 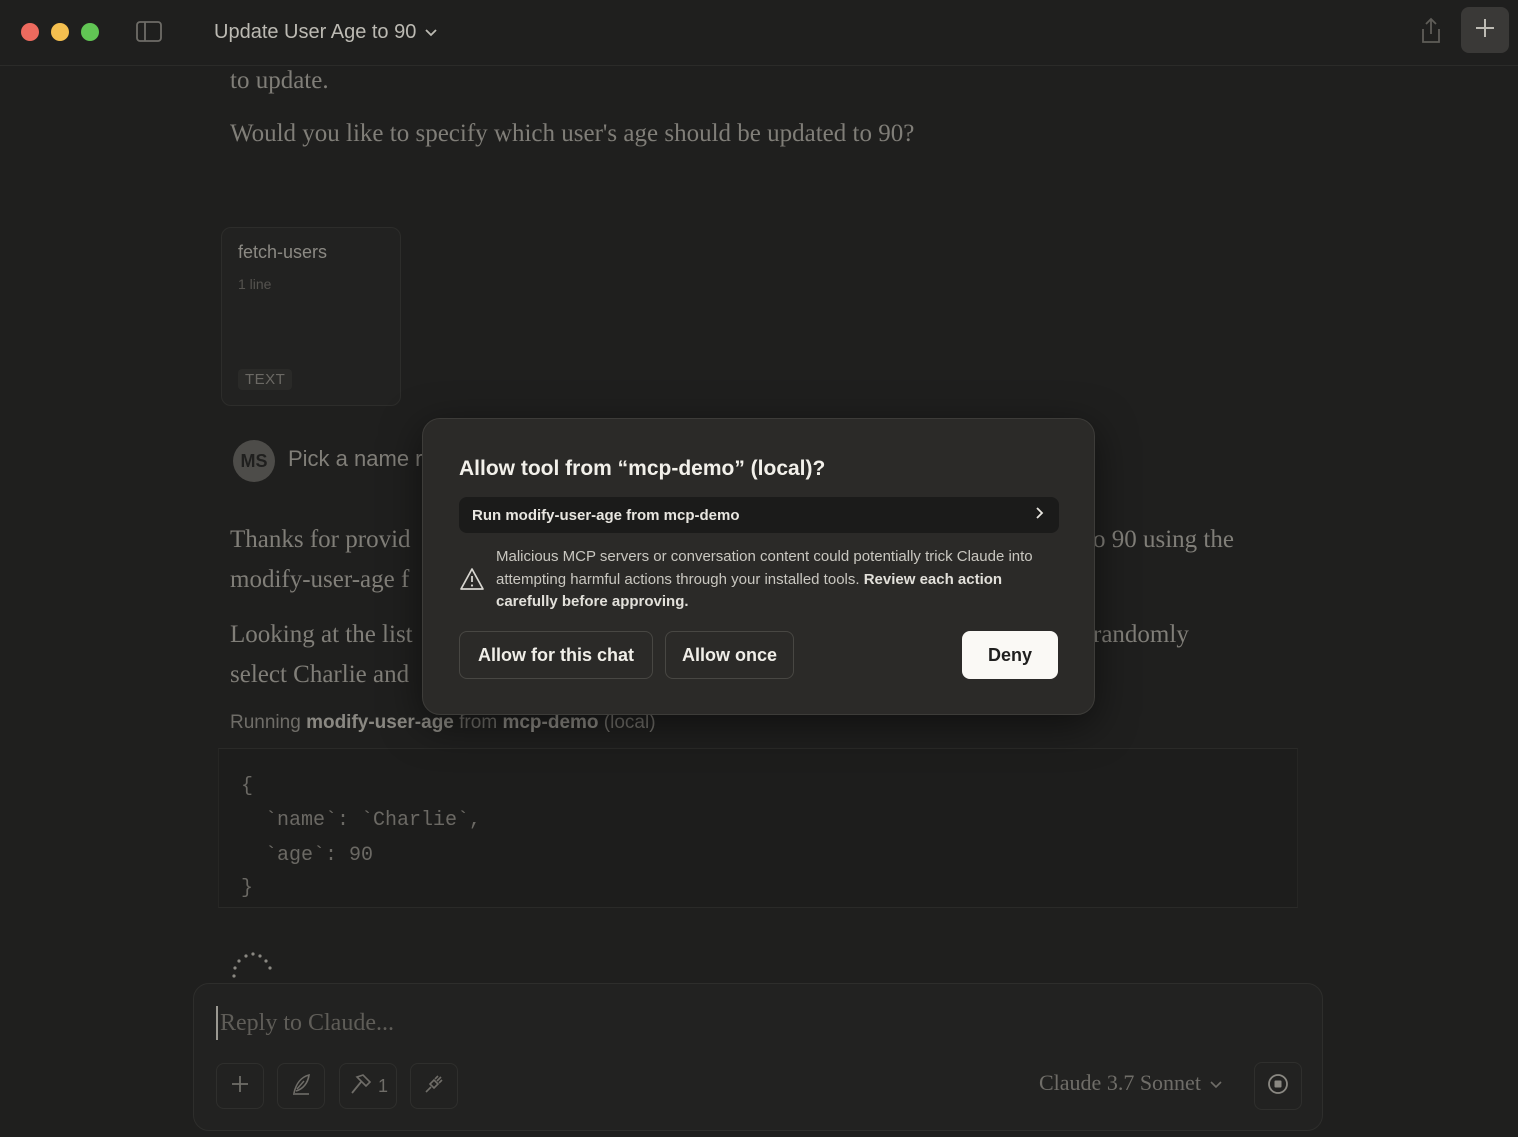 I want to click on stop-button, so click(x=1278, y=1086).